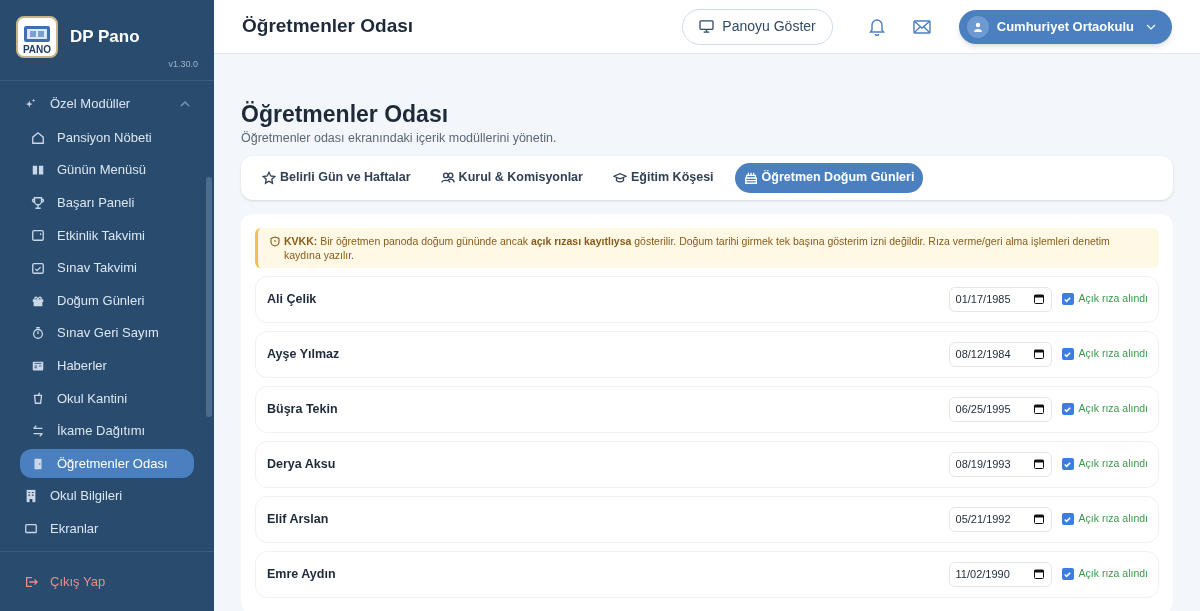  What do you see at coordinates (107, 366) in the screenshot?
I see `sidebar-item: Haberler` at bounding box center [107, 366].